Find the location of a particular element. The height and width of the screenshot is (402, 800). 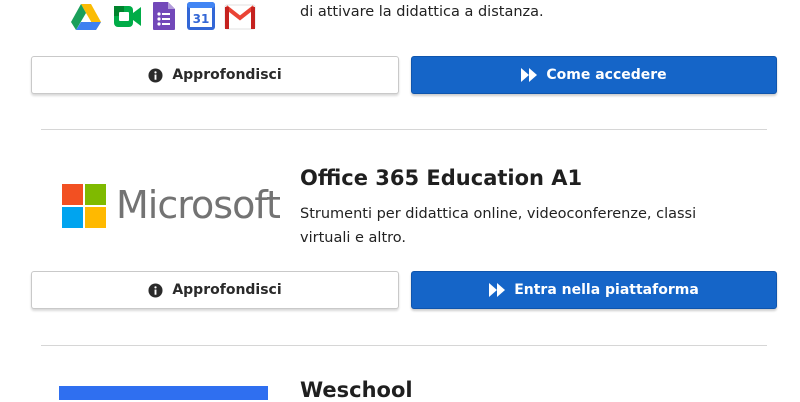

google-meet-icon is located at coordinates (127, 16).